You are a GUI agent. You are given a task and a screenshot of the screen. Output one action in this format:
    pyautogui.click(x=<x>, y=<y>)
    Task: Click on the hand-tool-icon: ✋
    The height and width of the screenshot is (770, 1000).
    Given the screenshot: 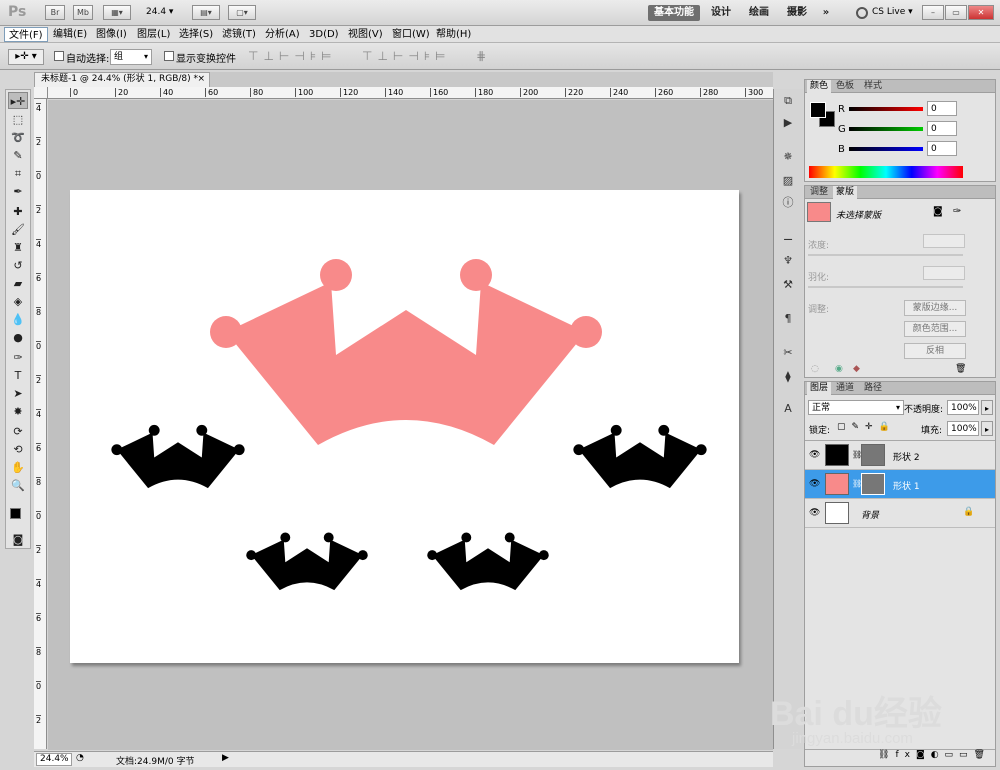 What is the action you would take?
    pyautogui.click(x=18, y=467)
    